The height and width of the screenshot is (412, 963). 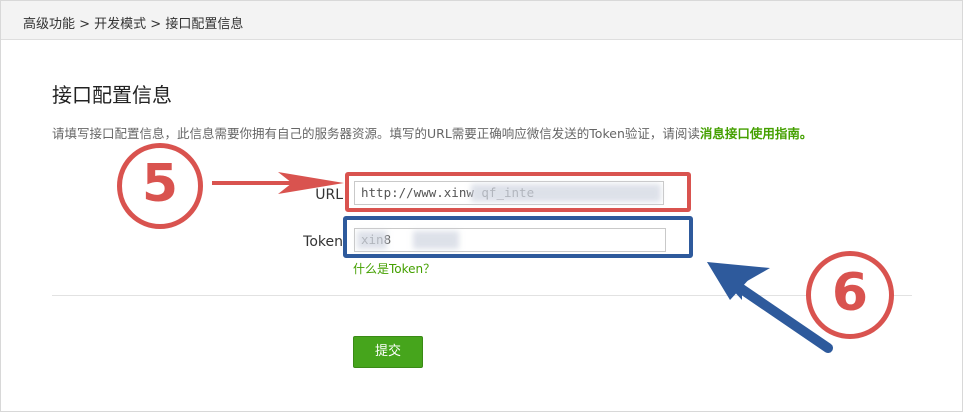 What do you see at coordinates (850, 295) in the screenshot?
I see `step-6-marker: 6` at bounding box center [850, 295].